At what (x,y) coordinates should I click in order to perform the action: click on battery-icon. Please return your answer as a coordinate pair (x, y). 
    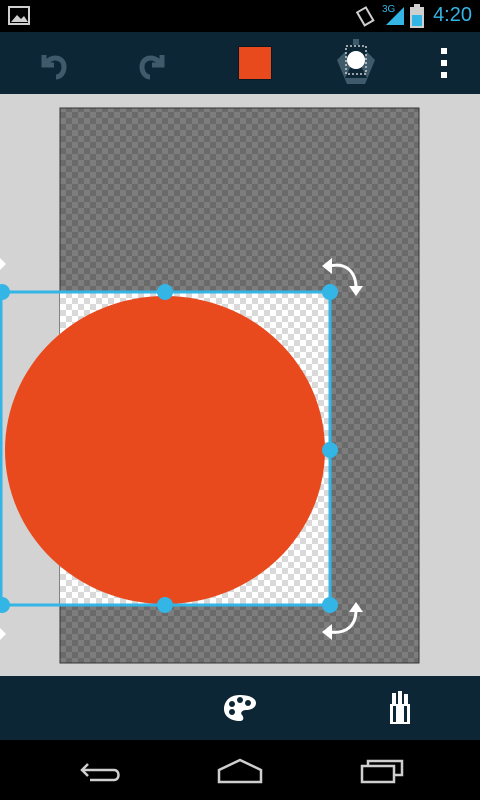
    Looking at the image, I should click on (417, 16).